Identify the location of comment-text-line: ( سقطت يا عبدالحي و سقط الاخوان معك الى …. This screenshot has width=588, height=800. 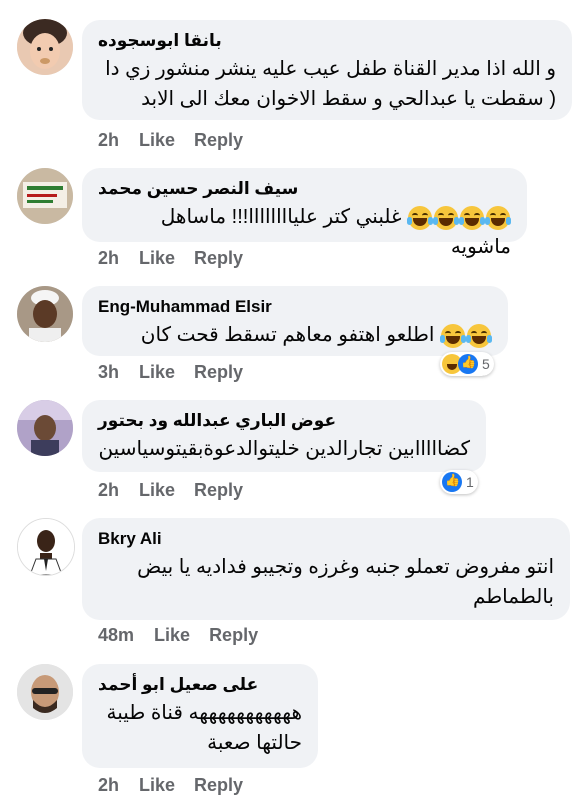
(348, 99).